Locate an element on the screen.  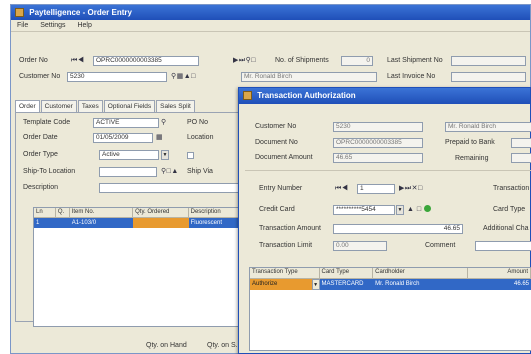
num-shipments-field: 0 is located at coordinates (357, 61).